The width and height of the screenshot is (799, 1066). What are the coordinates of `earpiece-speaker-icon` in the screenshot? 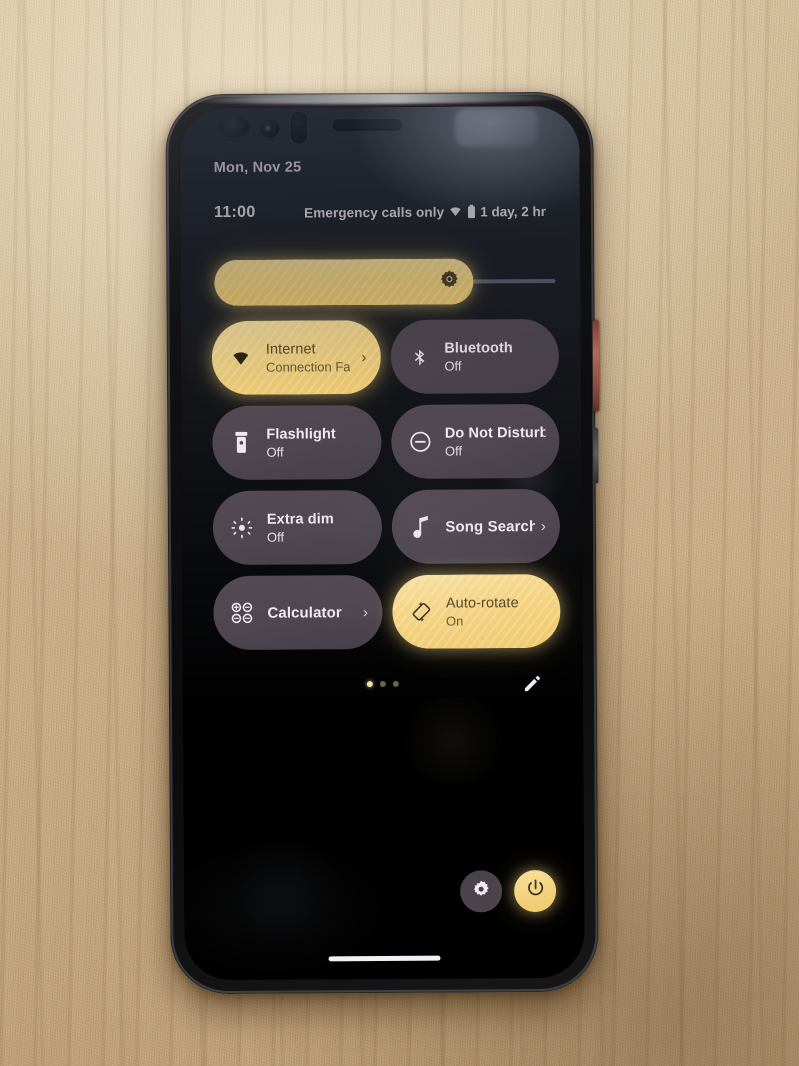 It's located at (367, 125).